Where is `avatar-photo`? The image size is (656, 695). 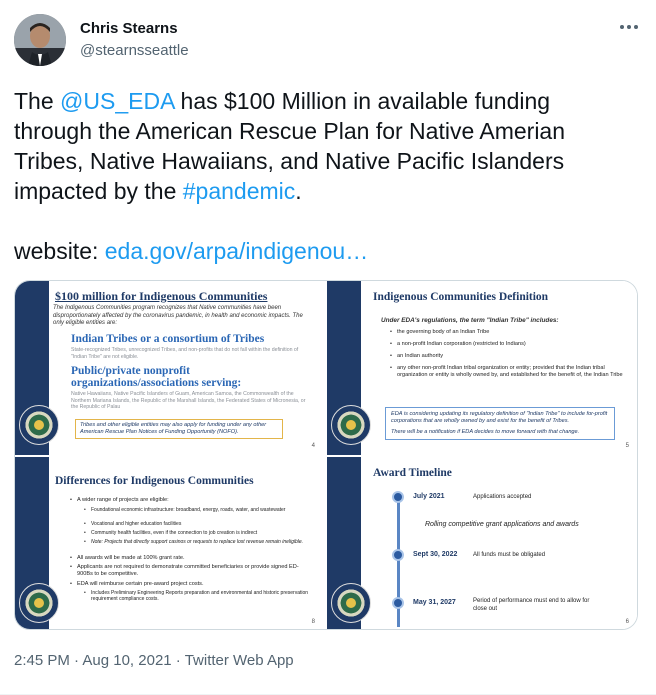
avatar-photo is located at coordinates (40, 40).